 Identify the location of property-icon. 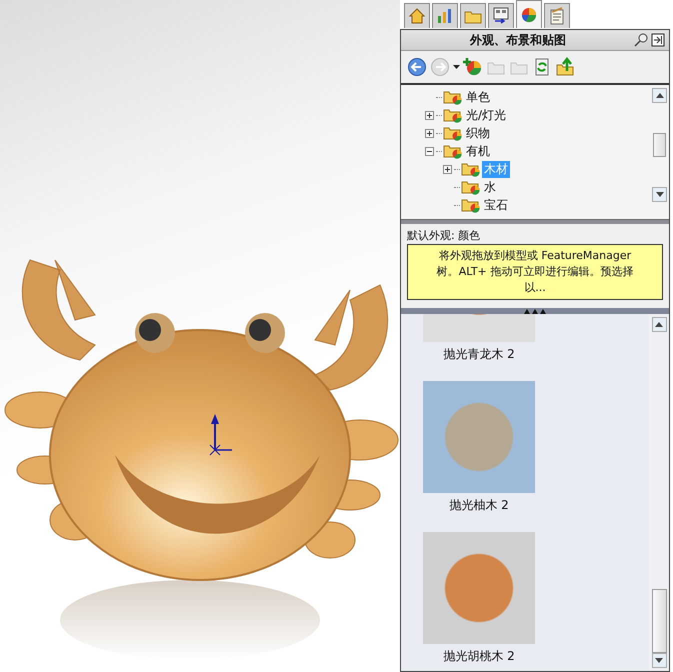
(501, 16).